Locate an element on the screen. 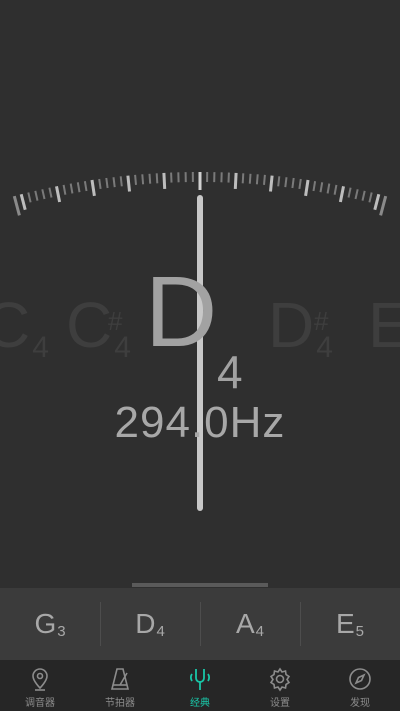 The width and height of the screenshot is (400, 711). drag-handle is located at coordinates (200, 585).